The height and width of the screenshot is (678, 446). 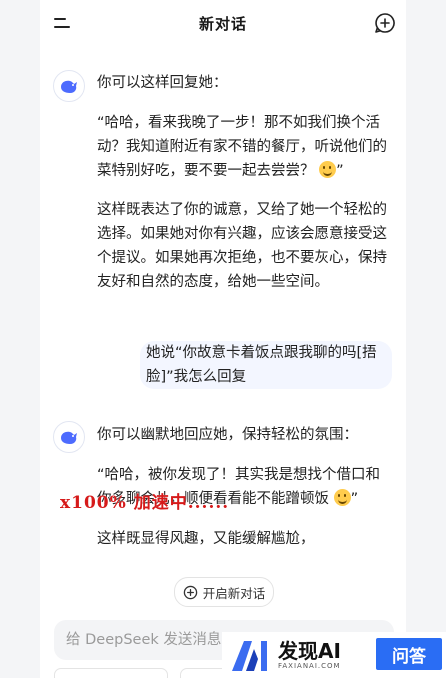 I want to click on assistant-explanation: 这样既显得风趣，又能缓解尴尬，, so click(x=206, y=539).